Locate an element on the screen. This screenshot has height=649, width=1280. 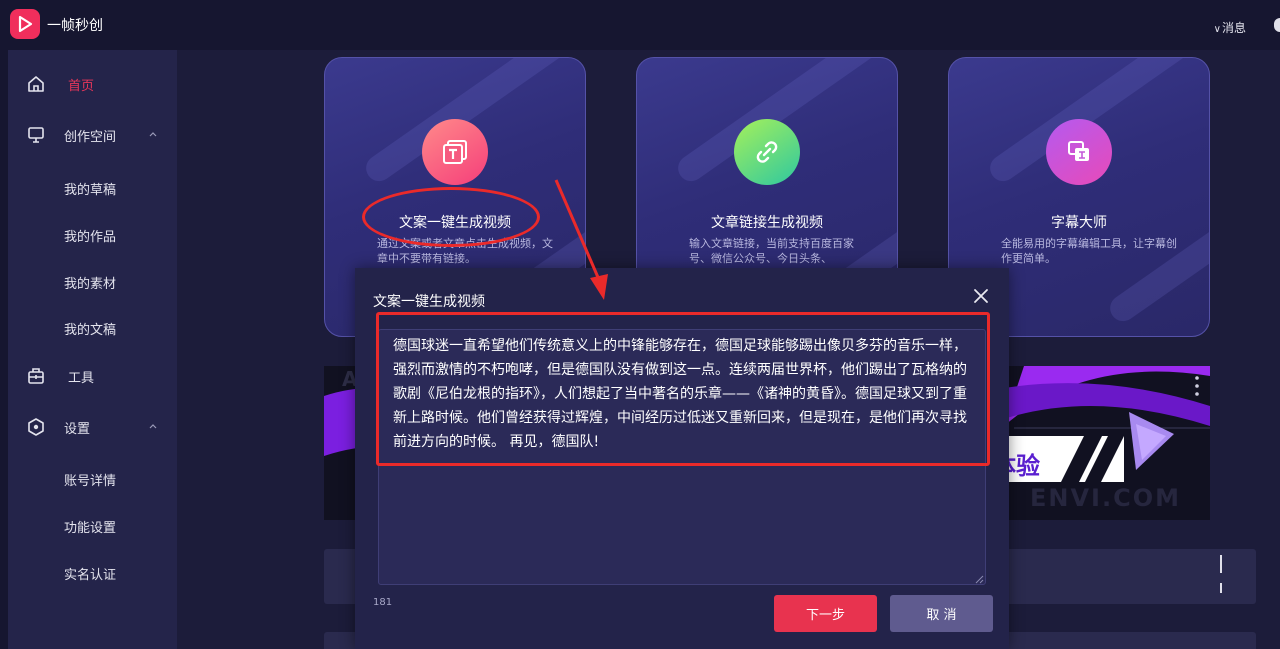
sidebar-item-tools: 工具 is located at coordinates (92, 376).